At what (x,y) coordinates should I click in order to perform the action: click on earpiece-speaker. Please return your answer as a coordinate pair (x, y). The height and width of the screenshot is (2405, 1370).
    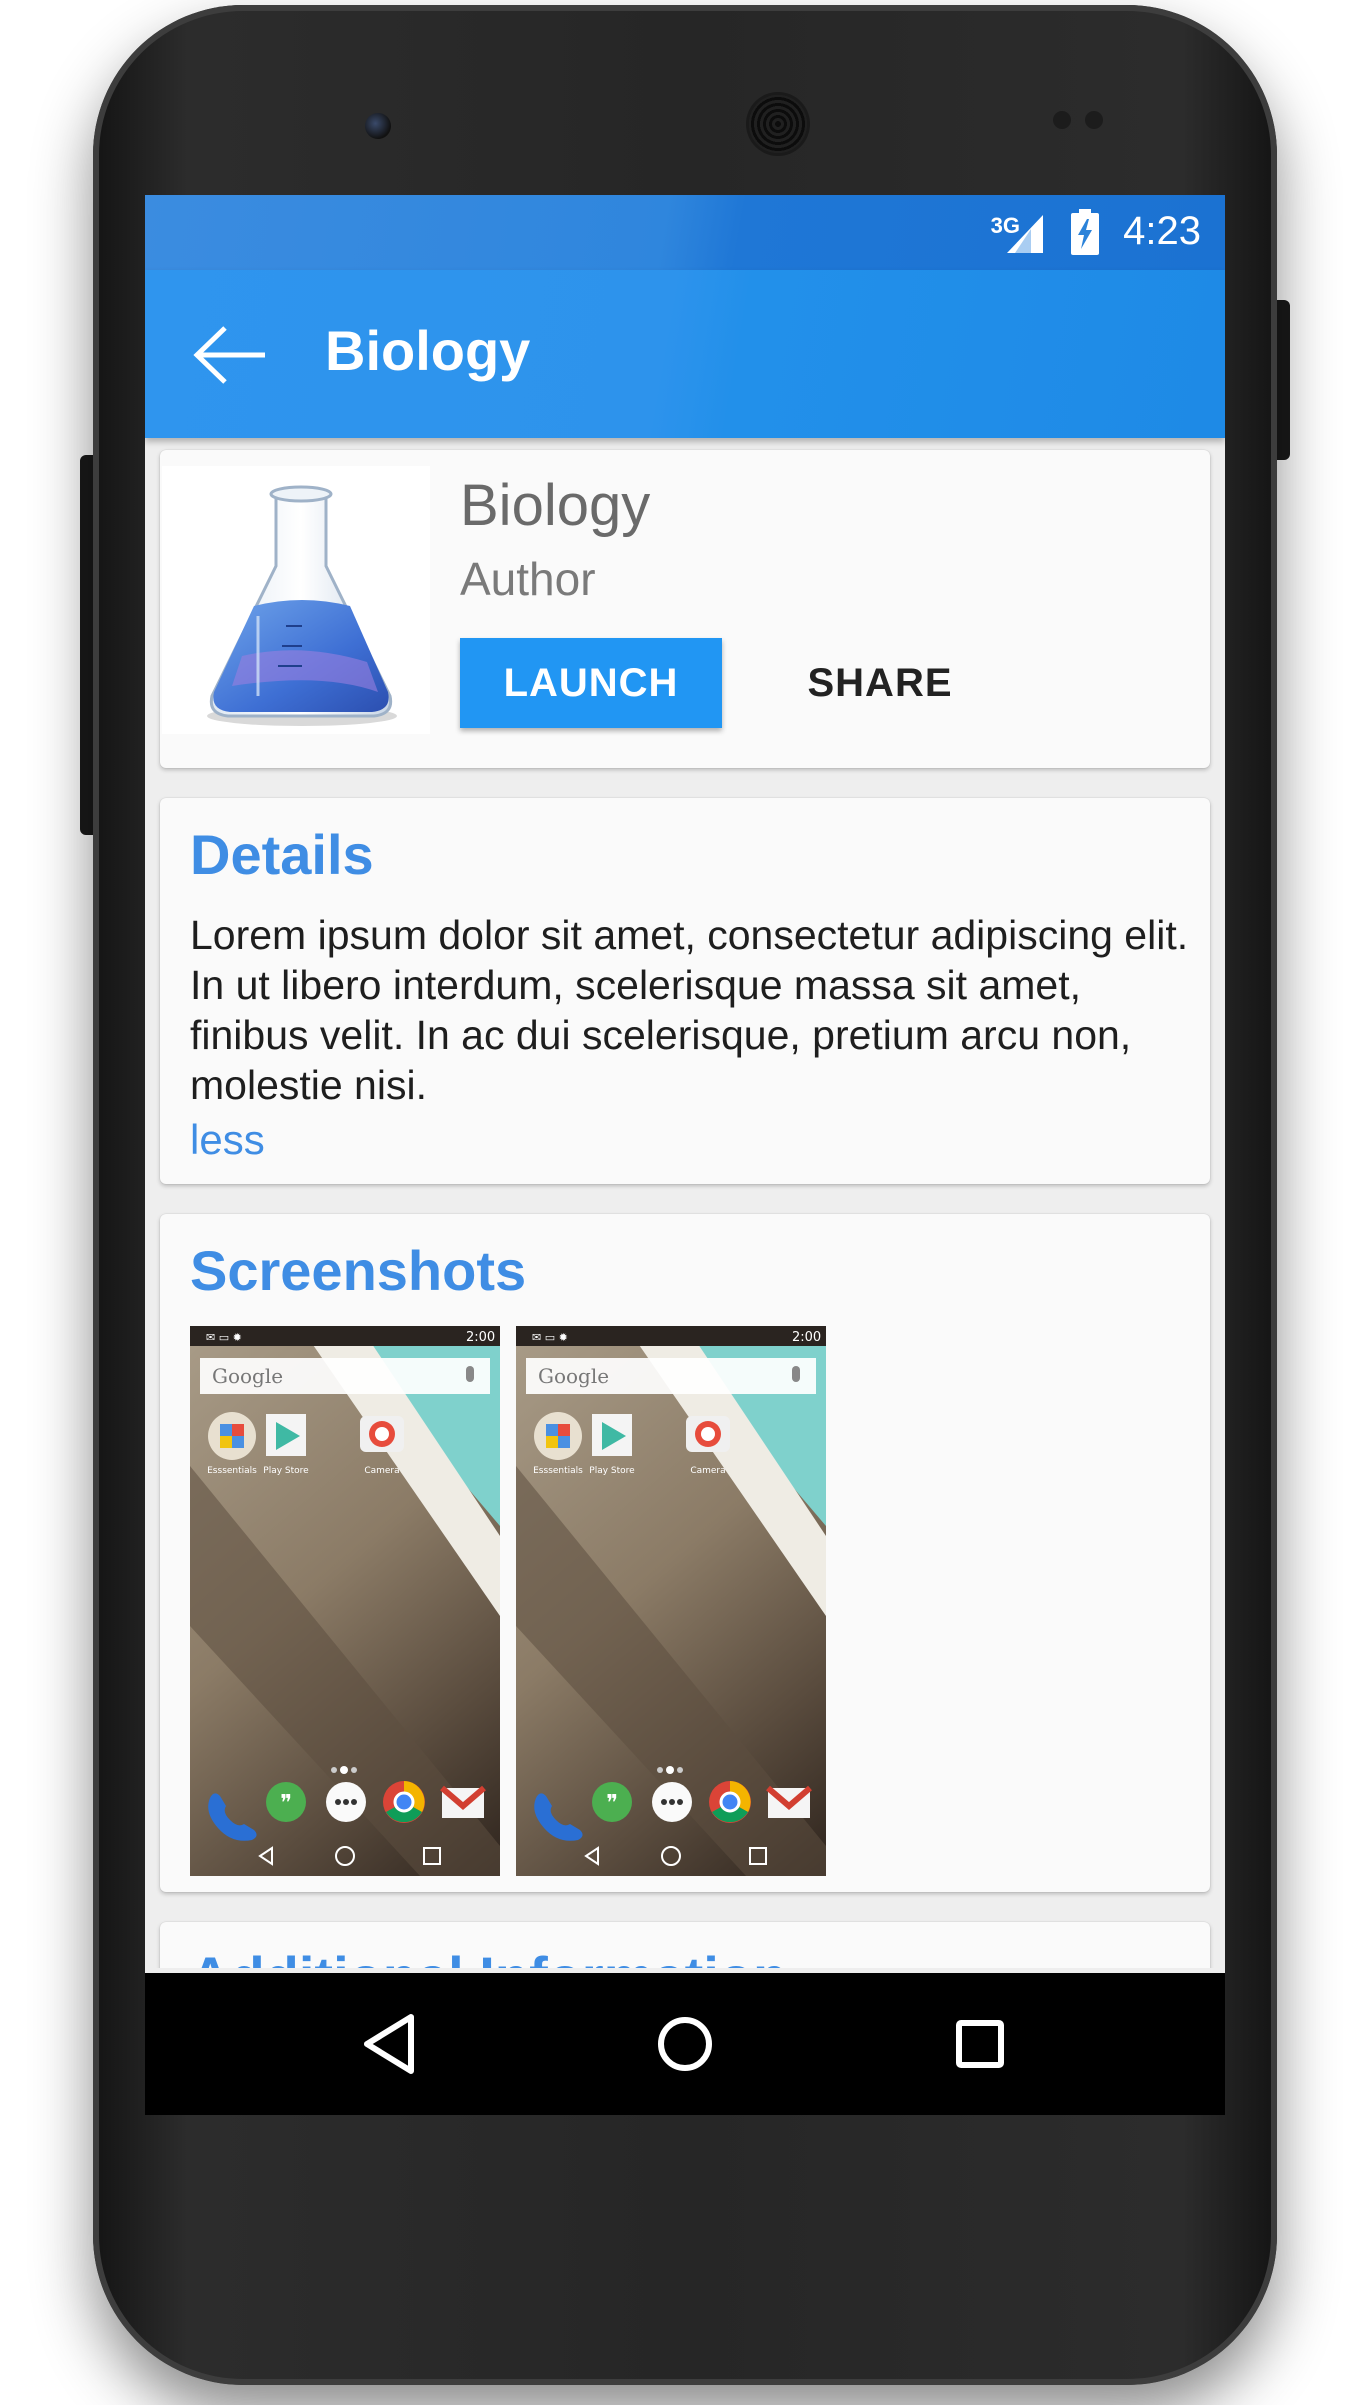
    Looking at the image, I should click on (778, 124).